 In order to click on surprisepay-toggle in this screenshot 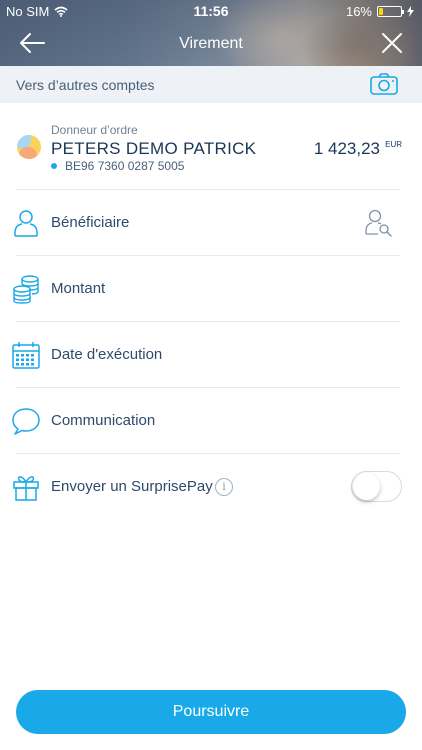, I will do `click(376, 486)`.